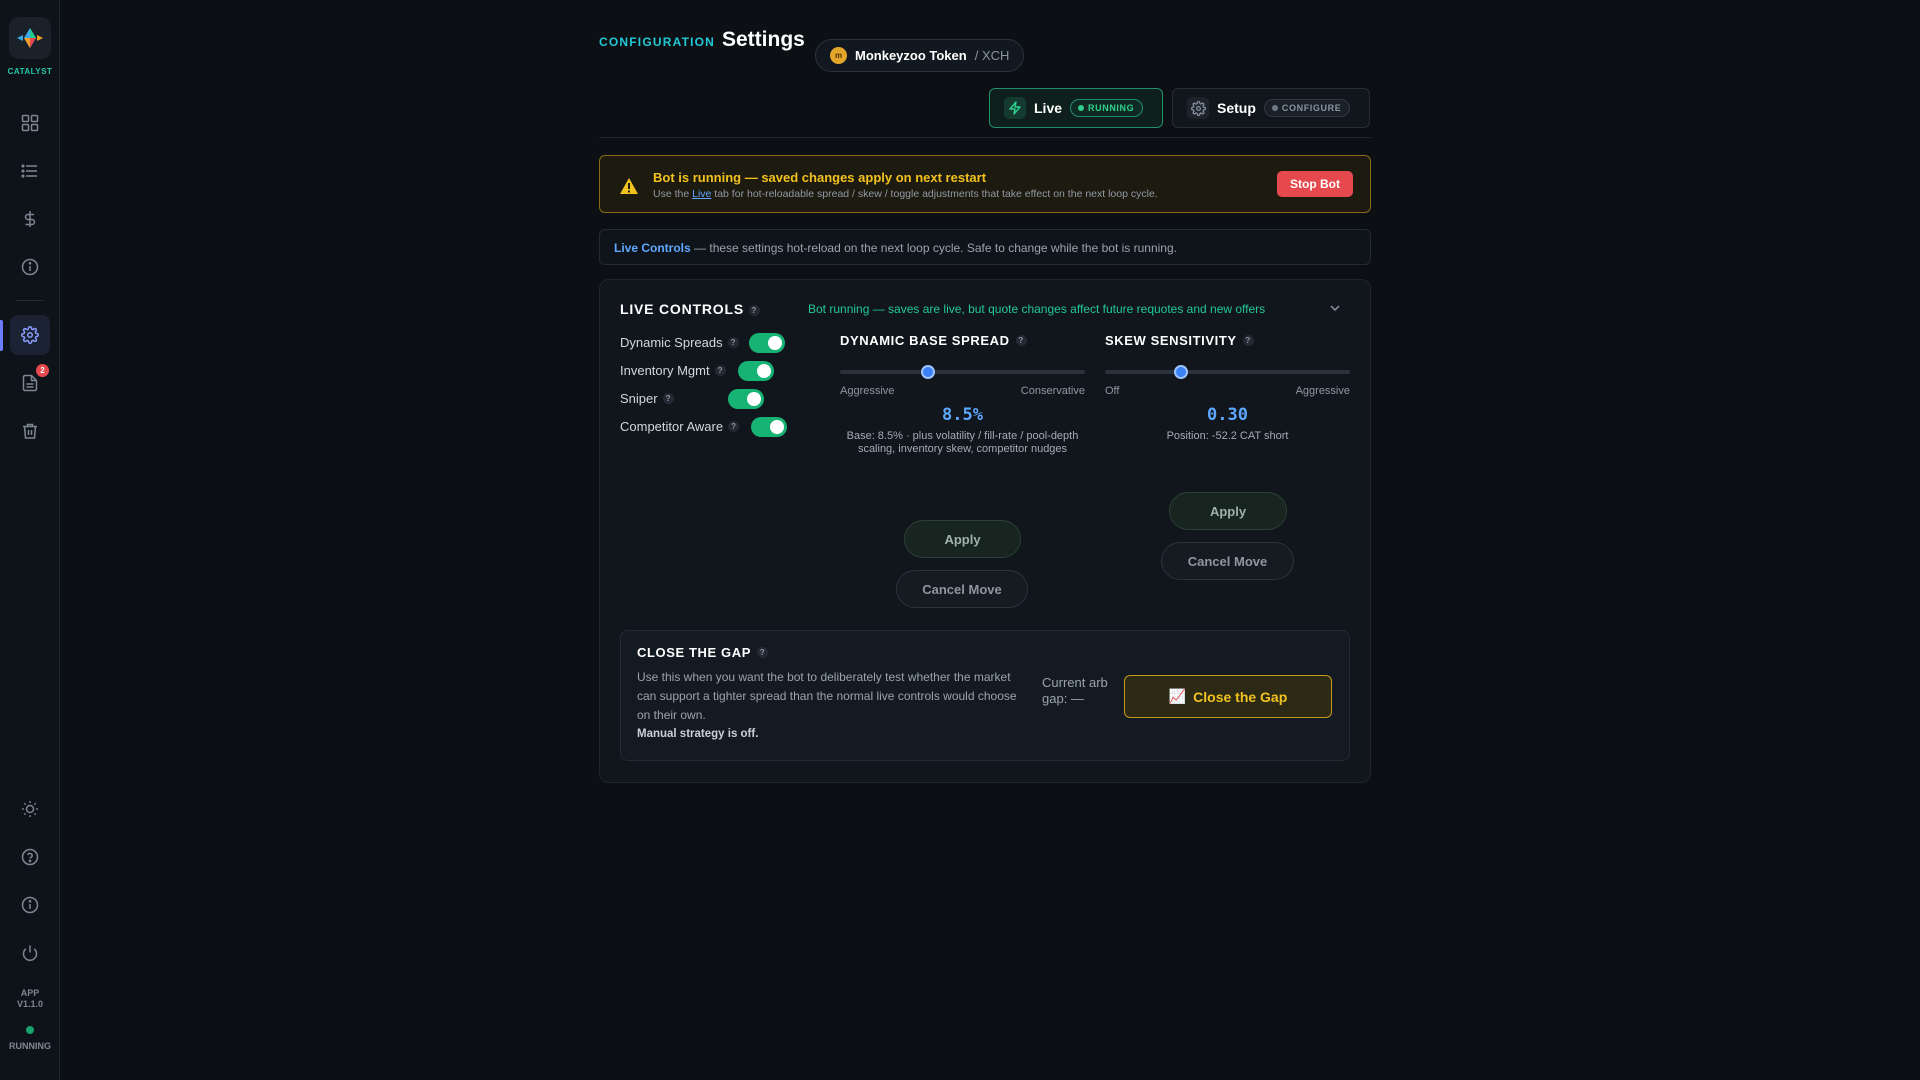 The width and height of the screenshot is (1920, 1080). Describe the element at coordinates (1112, 391) in the screenshot. I see `skew-min-label: Off` at that location.